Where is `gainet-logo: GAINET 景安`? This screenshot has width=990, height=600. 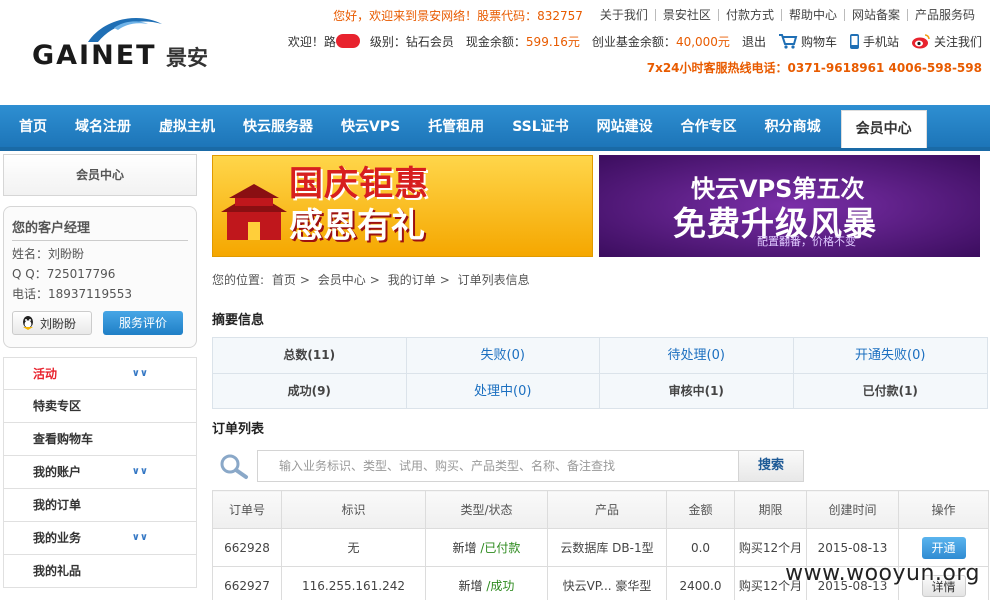 gainet-logo: GAINET 景安 is located at coordinates (122, 42).